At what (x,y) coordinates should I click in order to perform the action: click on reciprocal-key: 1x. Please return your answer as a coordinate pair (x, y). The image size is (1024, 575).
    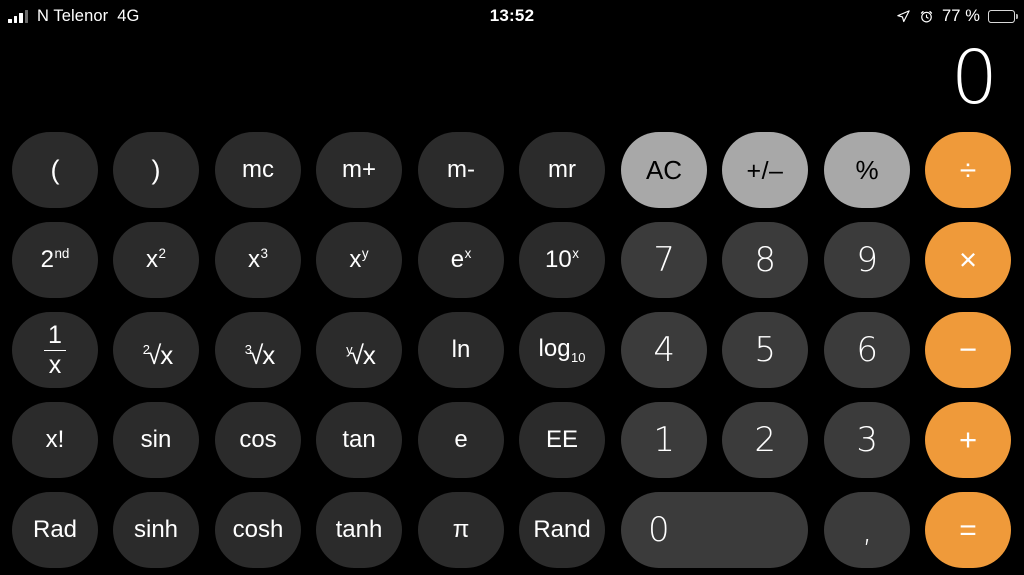
    Looking at the image, I should click on (55, 350).